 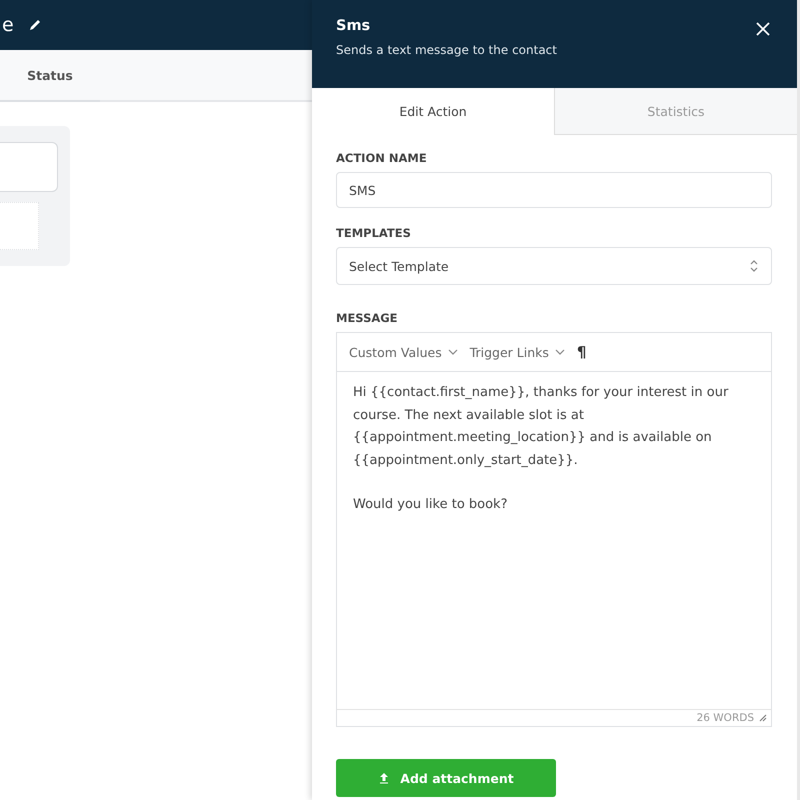 What do you see at coordinates (725, 718) in the screenshot?
I see `word-count: 26 WORDS` at bounding box center [725, 718].